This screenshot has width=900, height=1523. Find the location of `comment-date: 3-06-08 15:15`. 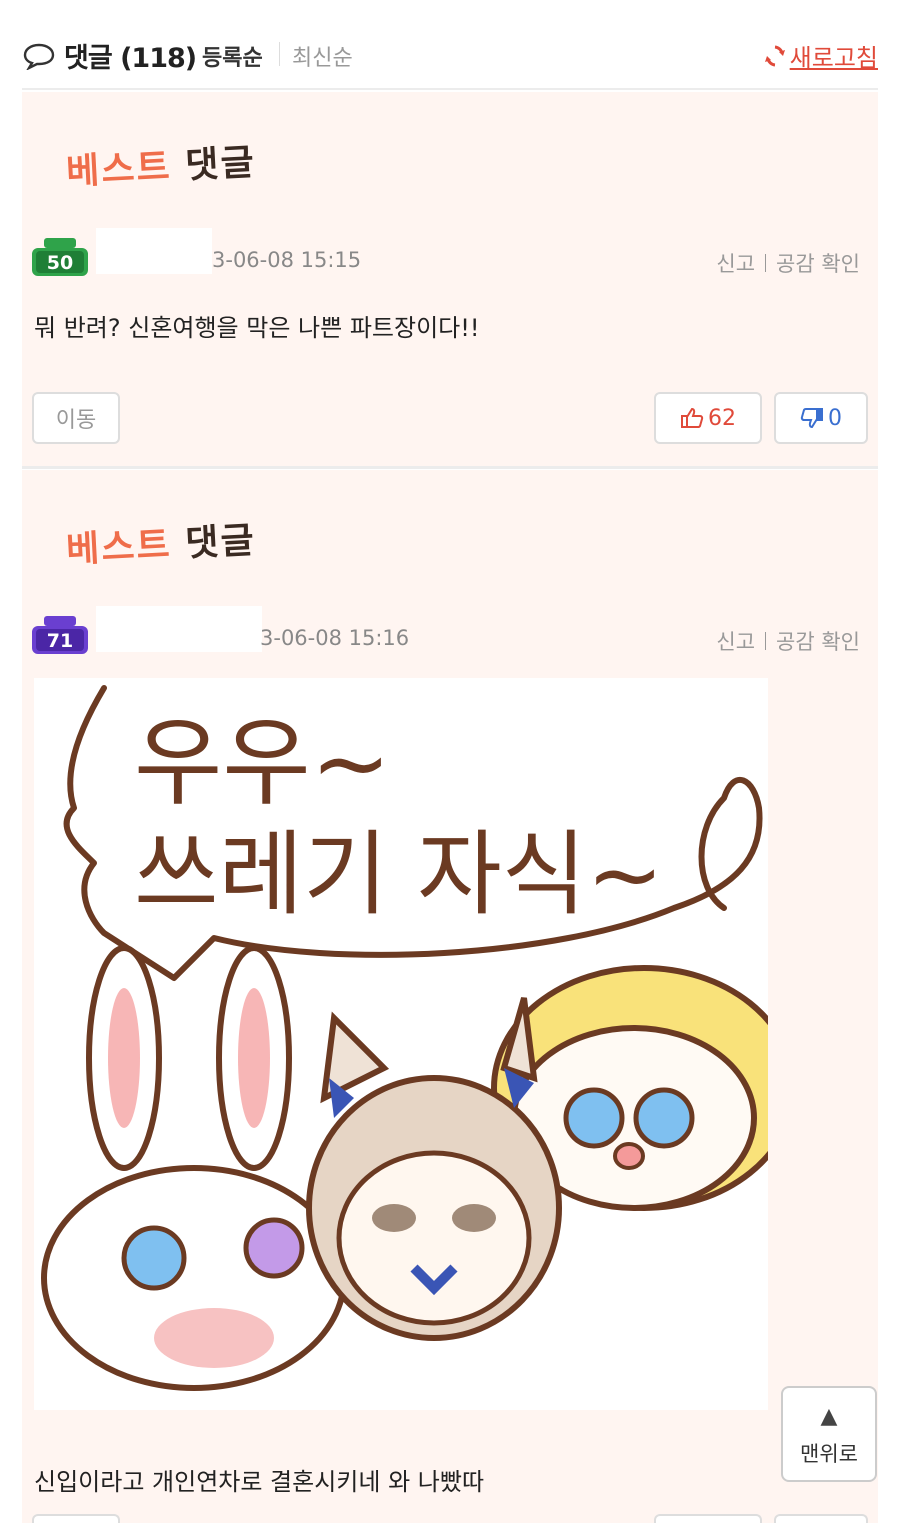

comment-date: 3-06-08 15:15 is located at coordinates (287, 260).